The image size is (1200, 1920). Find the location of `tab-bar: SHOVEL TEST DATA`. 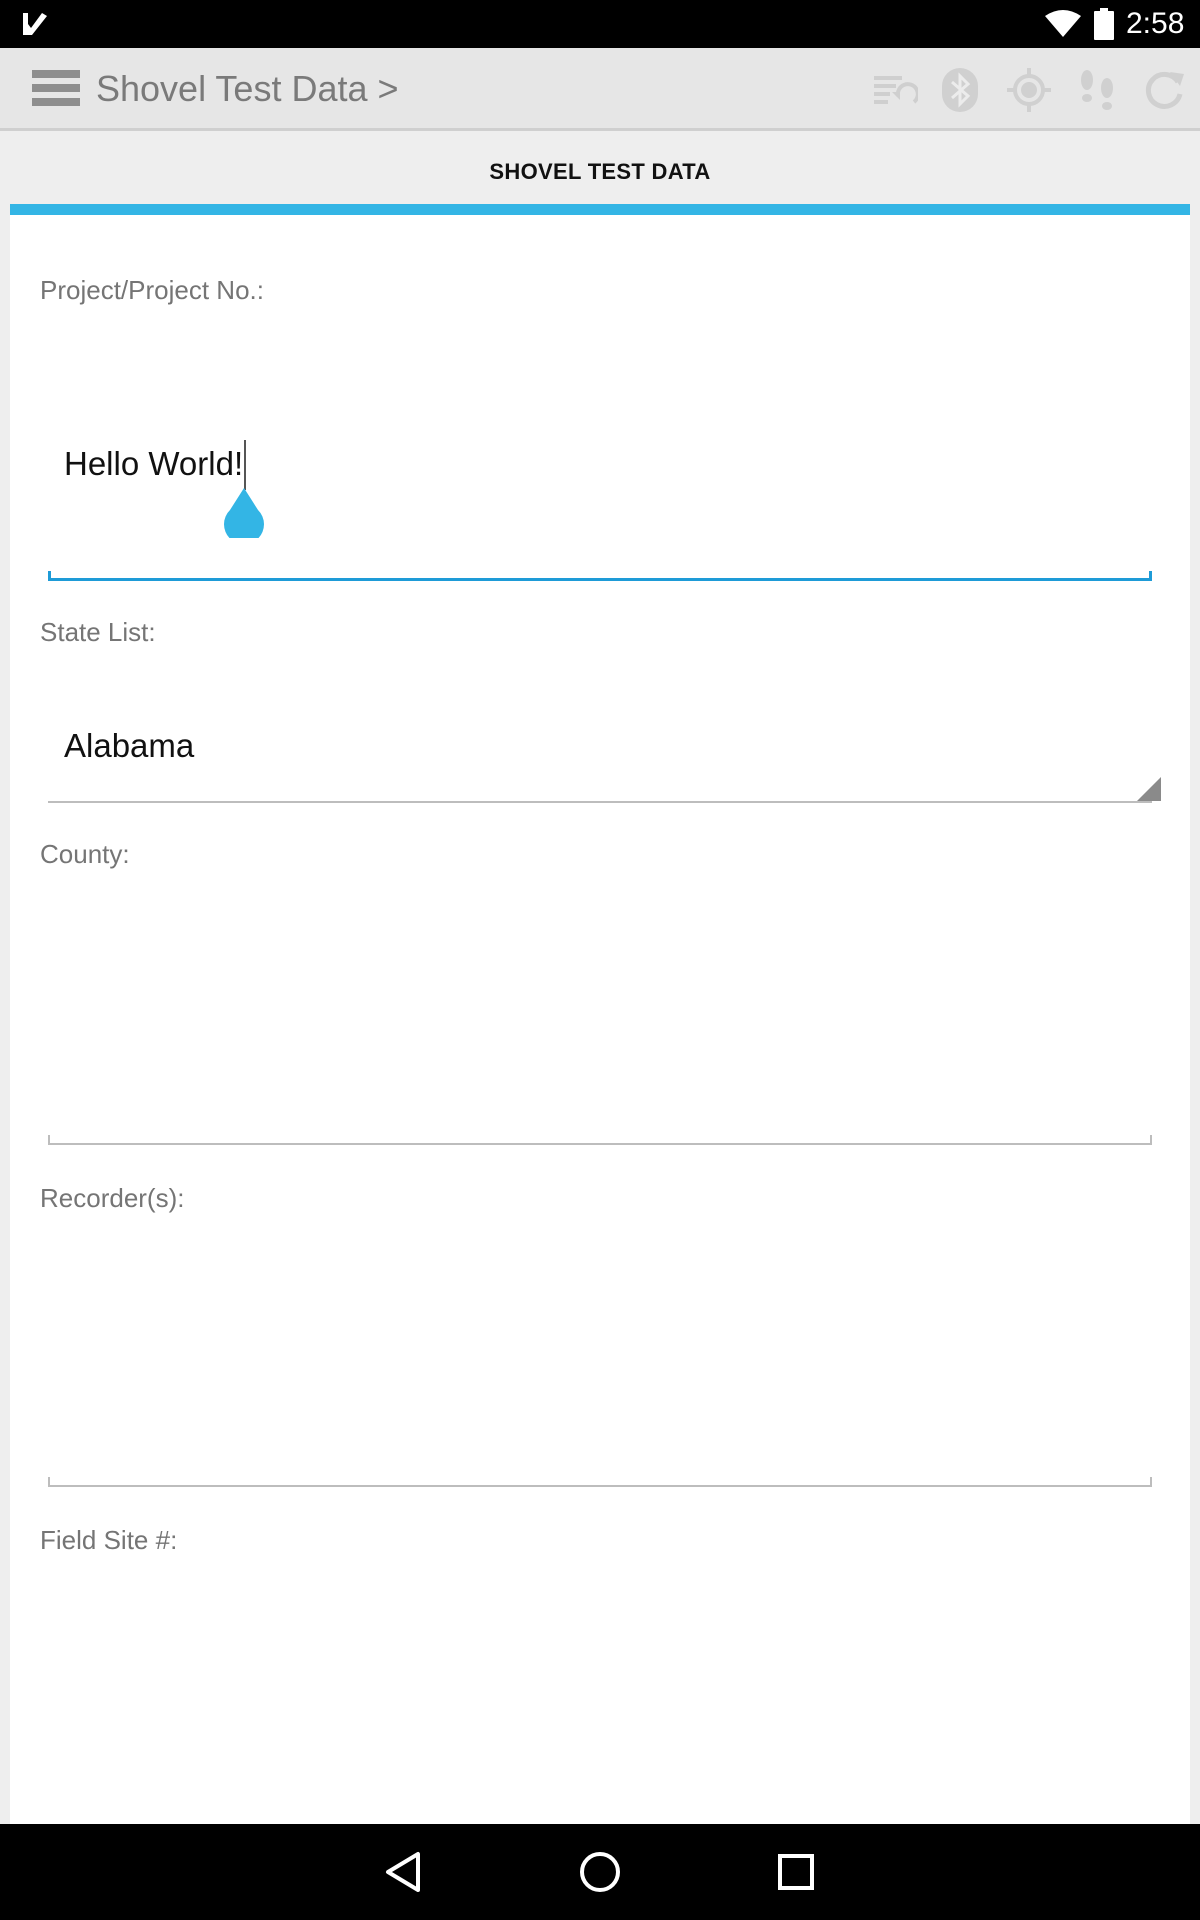

tab-bar: SHOVEL TEST DATA is located at coordinates (600, 168).